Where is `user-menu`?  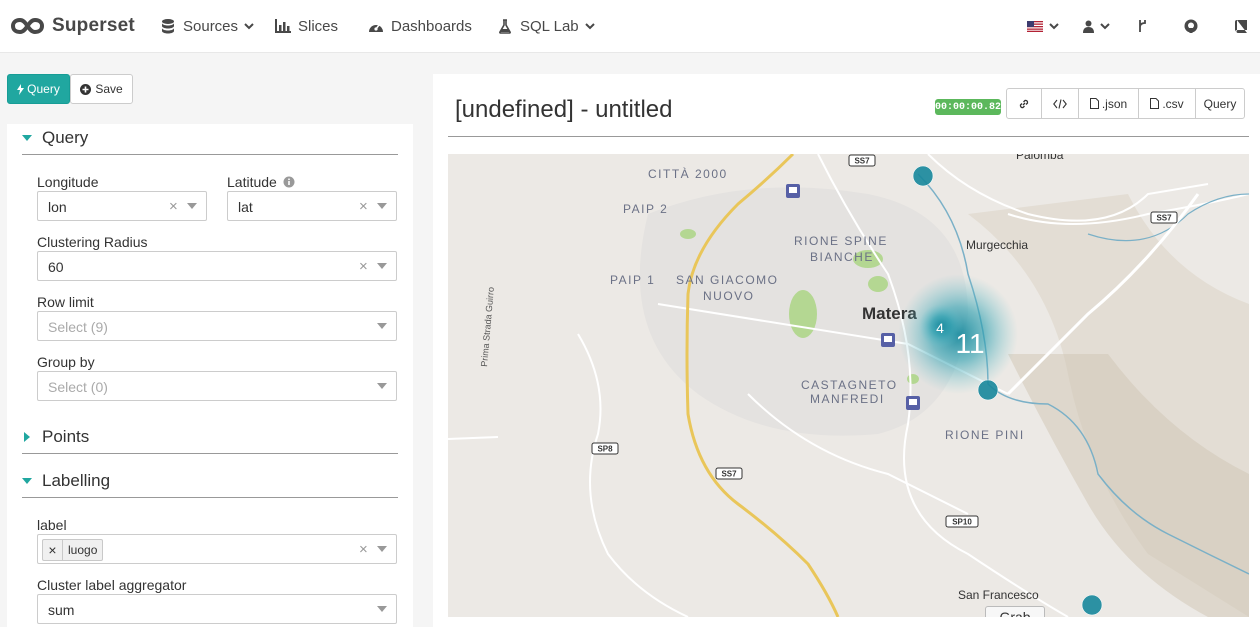 user-menu is located at coordinates (1096, 26).